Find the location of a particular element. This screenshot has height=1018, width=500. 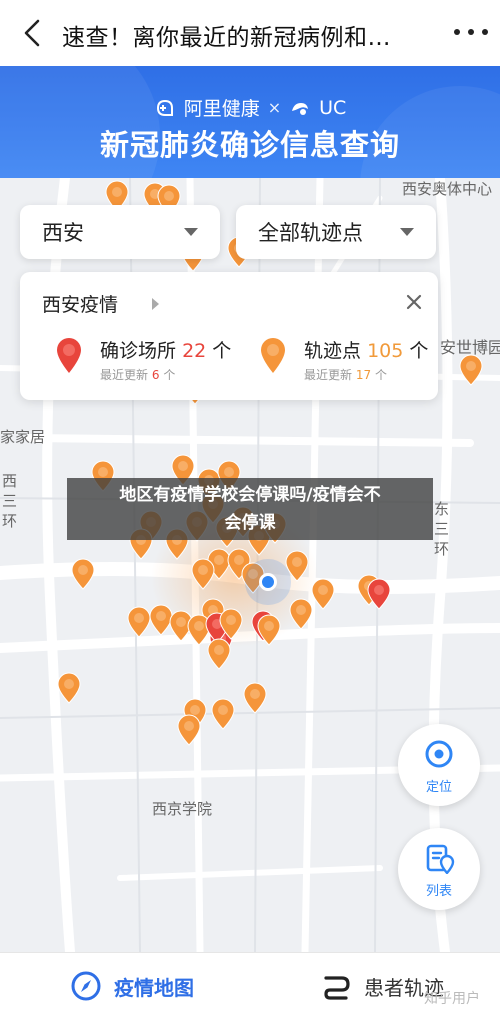

banner: 阿里健康 × UC 新冠肺炎确诊信息查询 is located at coordinates (250, 122).